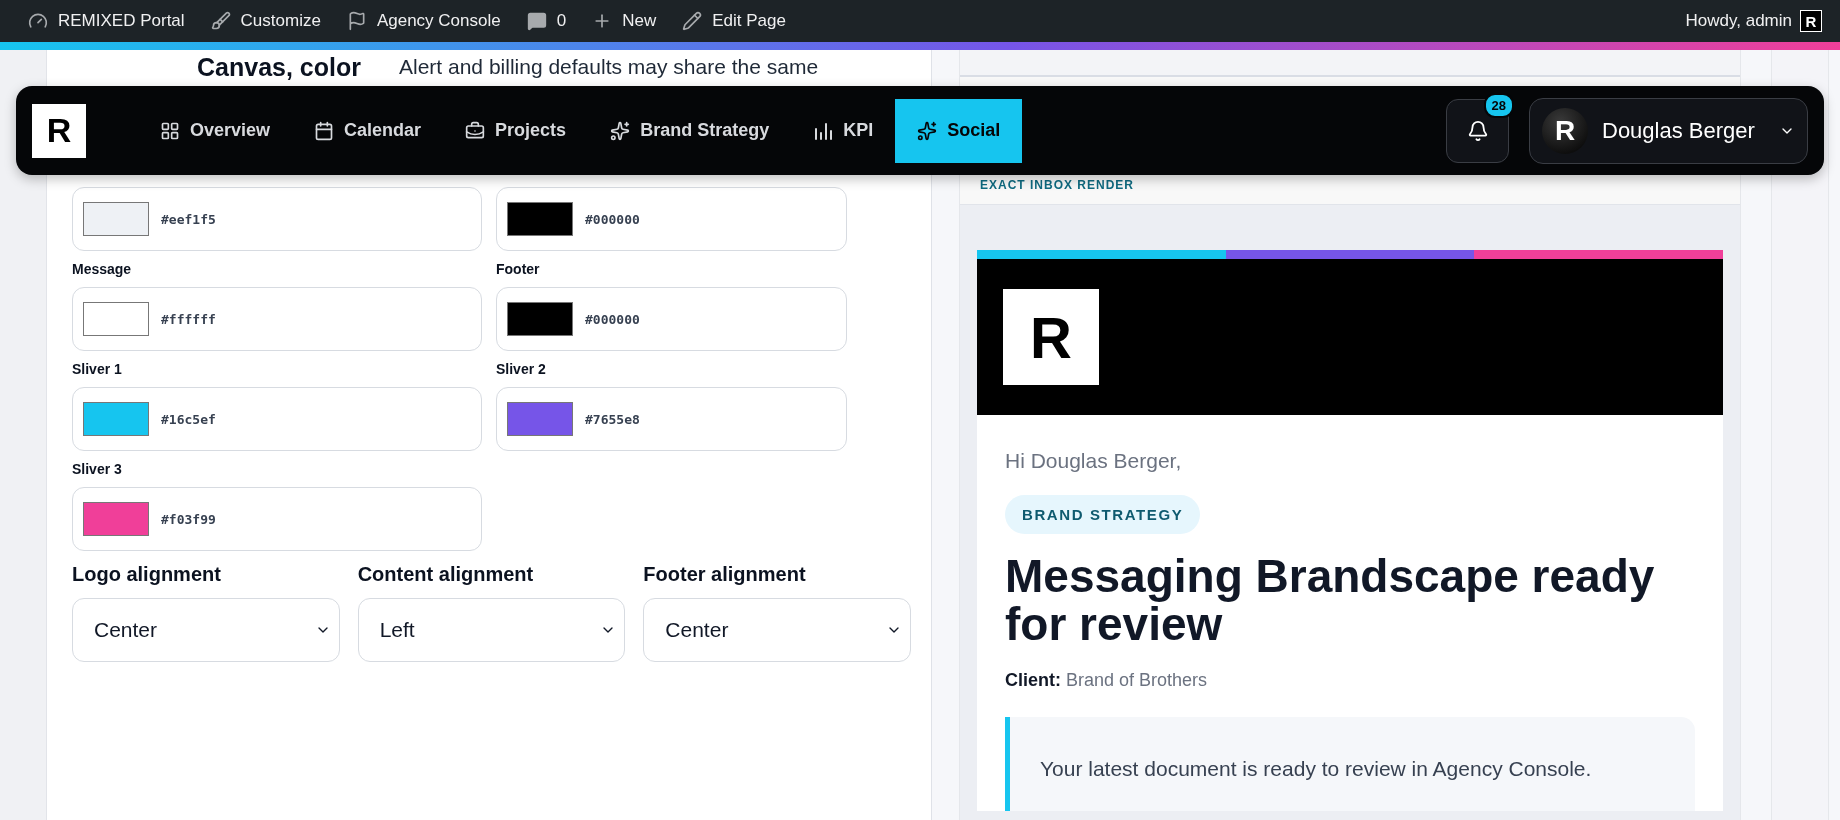 The height and width of the screenshot is (820, 1840). What do you see at coordinates (609, 67) in the screenshot?
I see `section-description: Alert and billing defaults may share the same` at bounding box center [609, 67].